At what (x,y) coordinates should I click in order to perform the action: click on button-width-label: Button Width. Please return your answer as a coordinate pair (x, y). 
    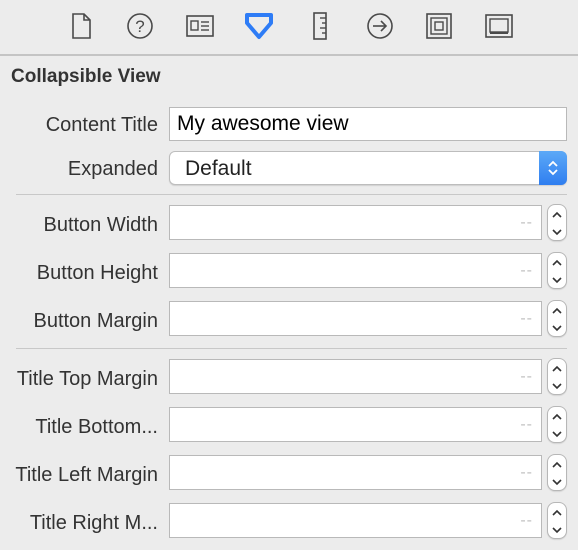
    Looking at the image, I should click on (100, 225).